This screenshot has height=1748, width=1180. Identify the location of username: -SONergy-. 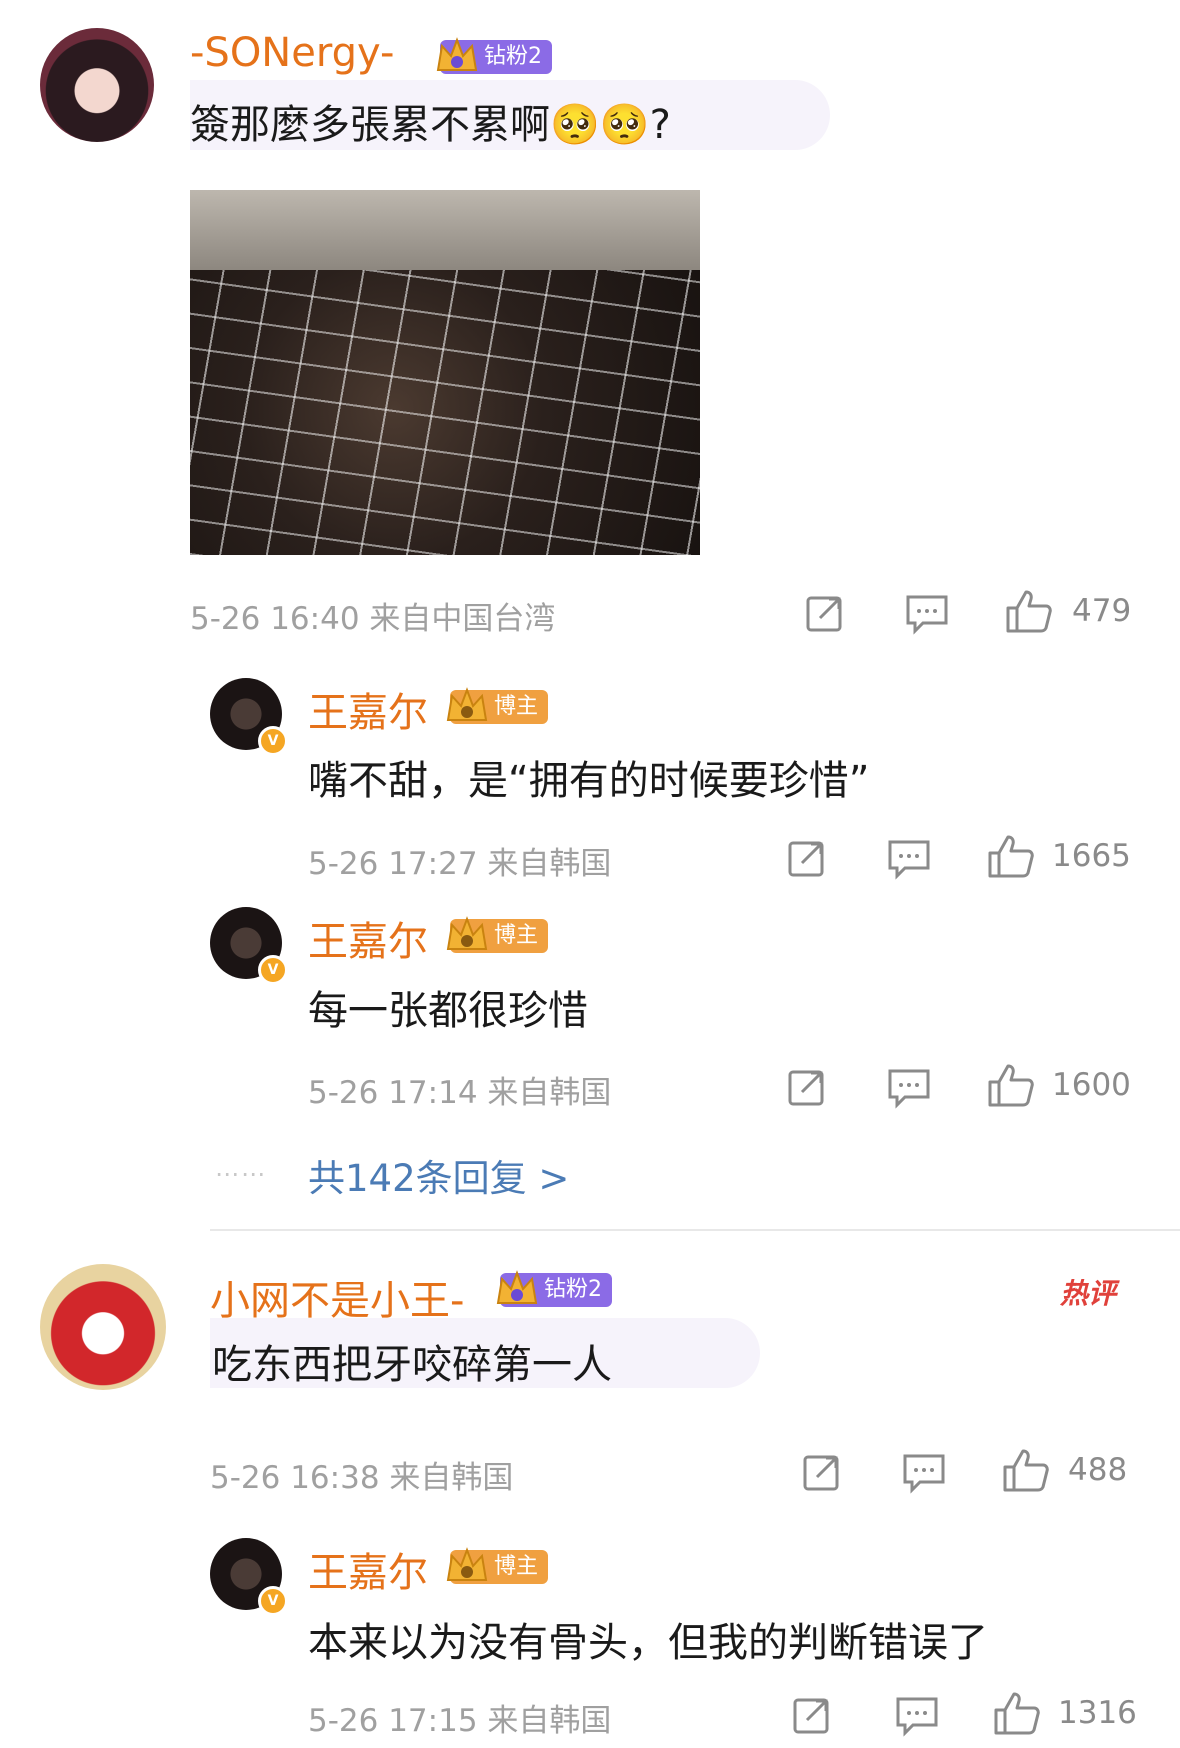
(292, 53).